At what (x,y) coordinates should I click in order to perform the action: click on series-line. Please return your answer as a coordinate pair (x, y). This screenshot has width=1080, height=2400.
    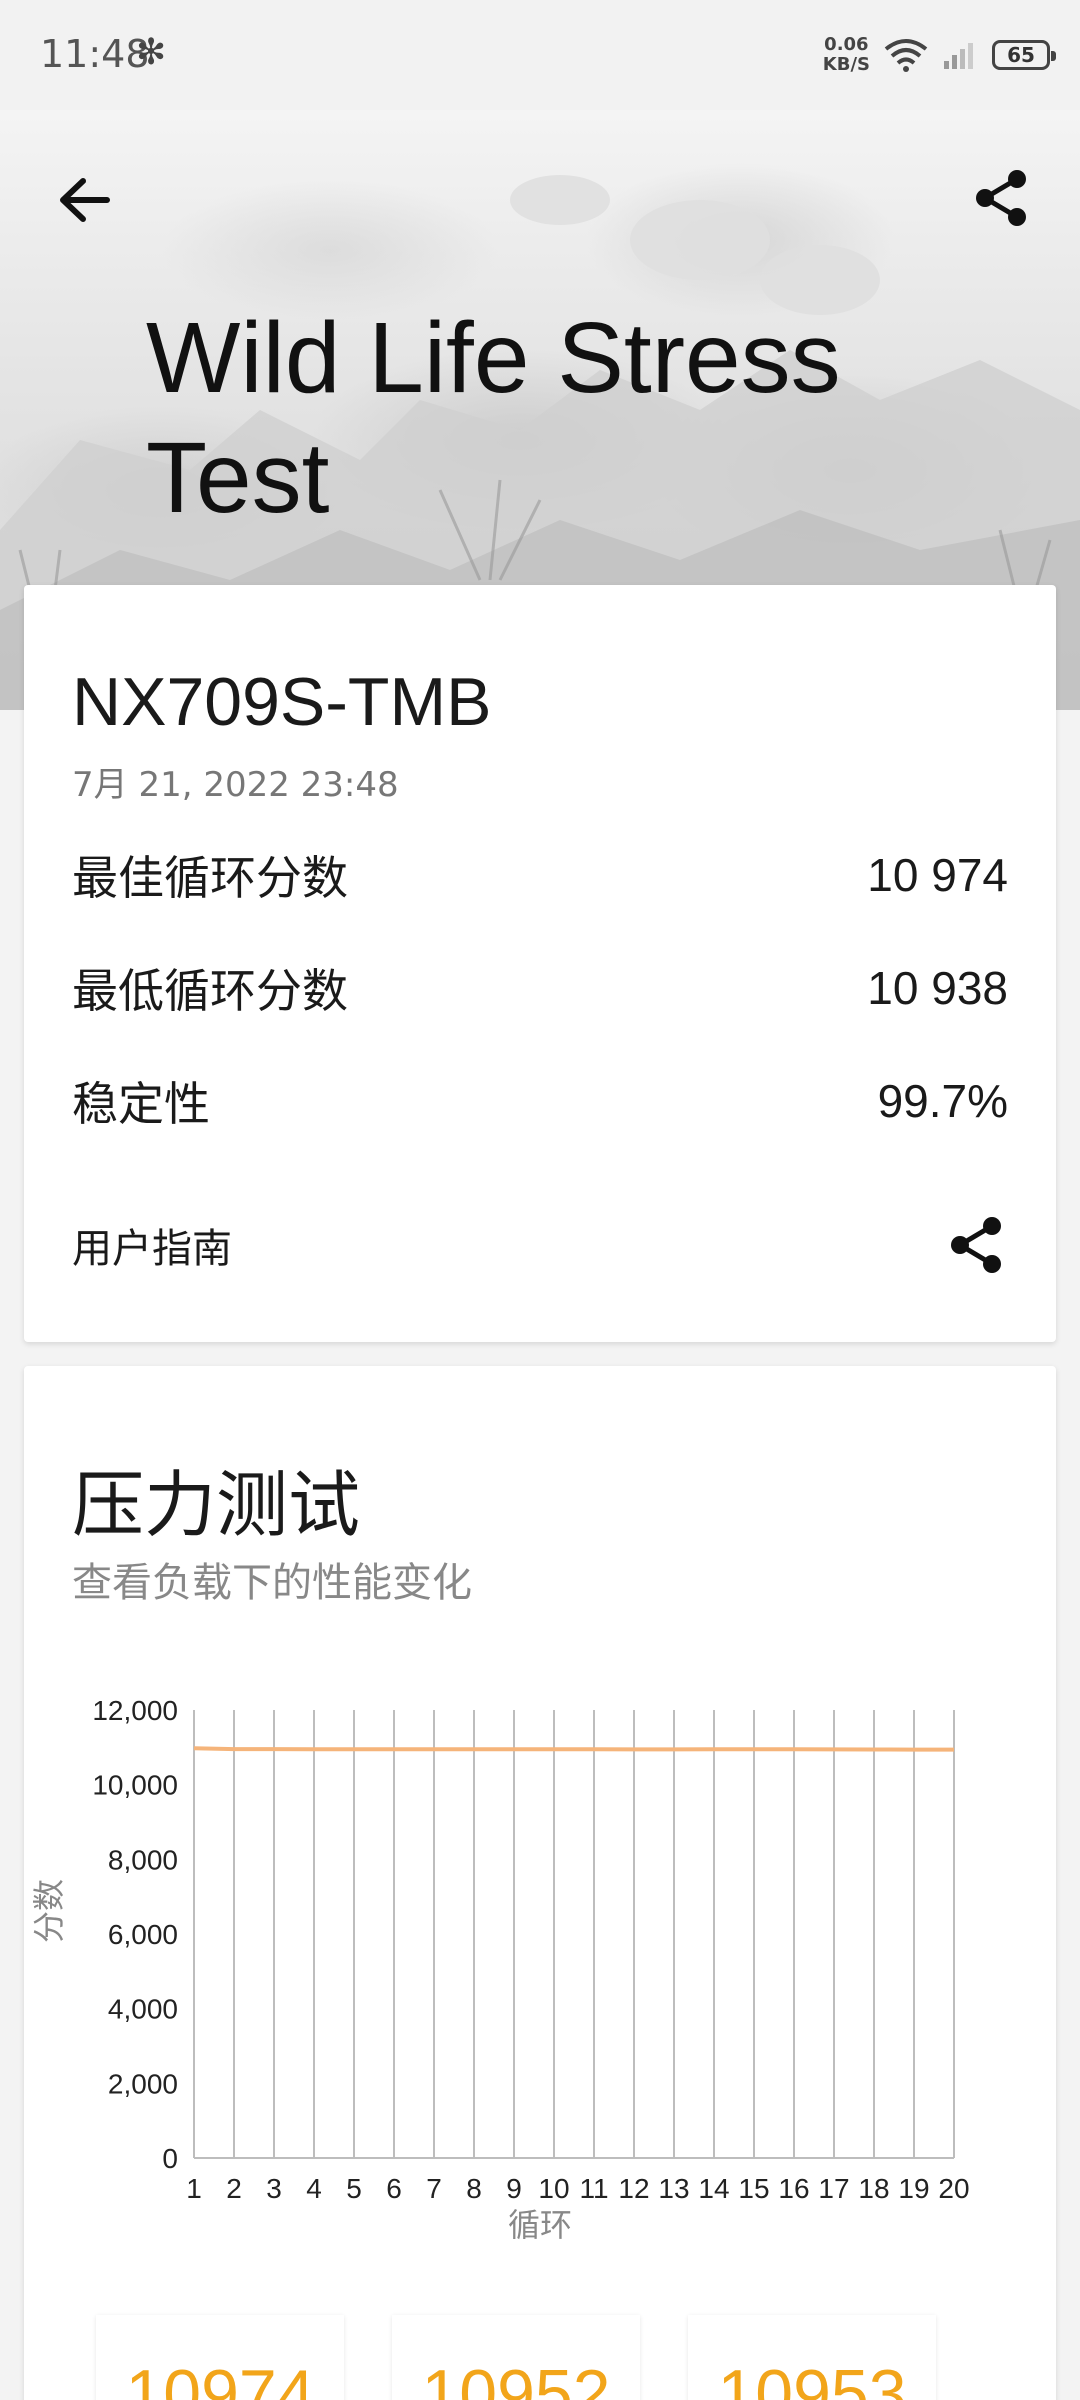
    Looking at the image, I should click on (573, 1749).